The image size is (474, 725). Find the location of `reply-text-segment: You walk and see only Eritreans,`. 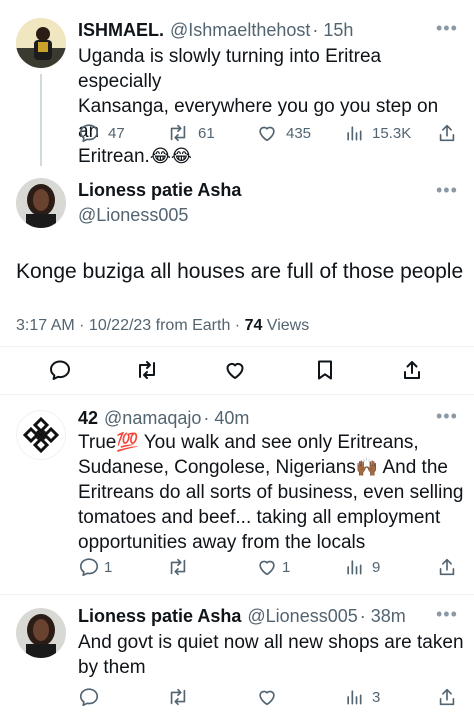

reply-text-segment: You walk and see only Eritreans, is located at coordinates (278, 442).